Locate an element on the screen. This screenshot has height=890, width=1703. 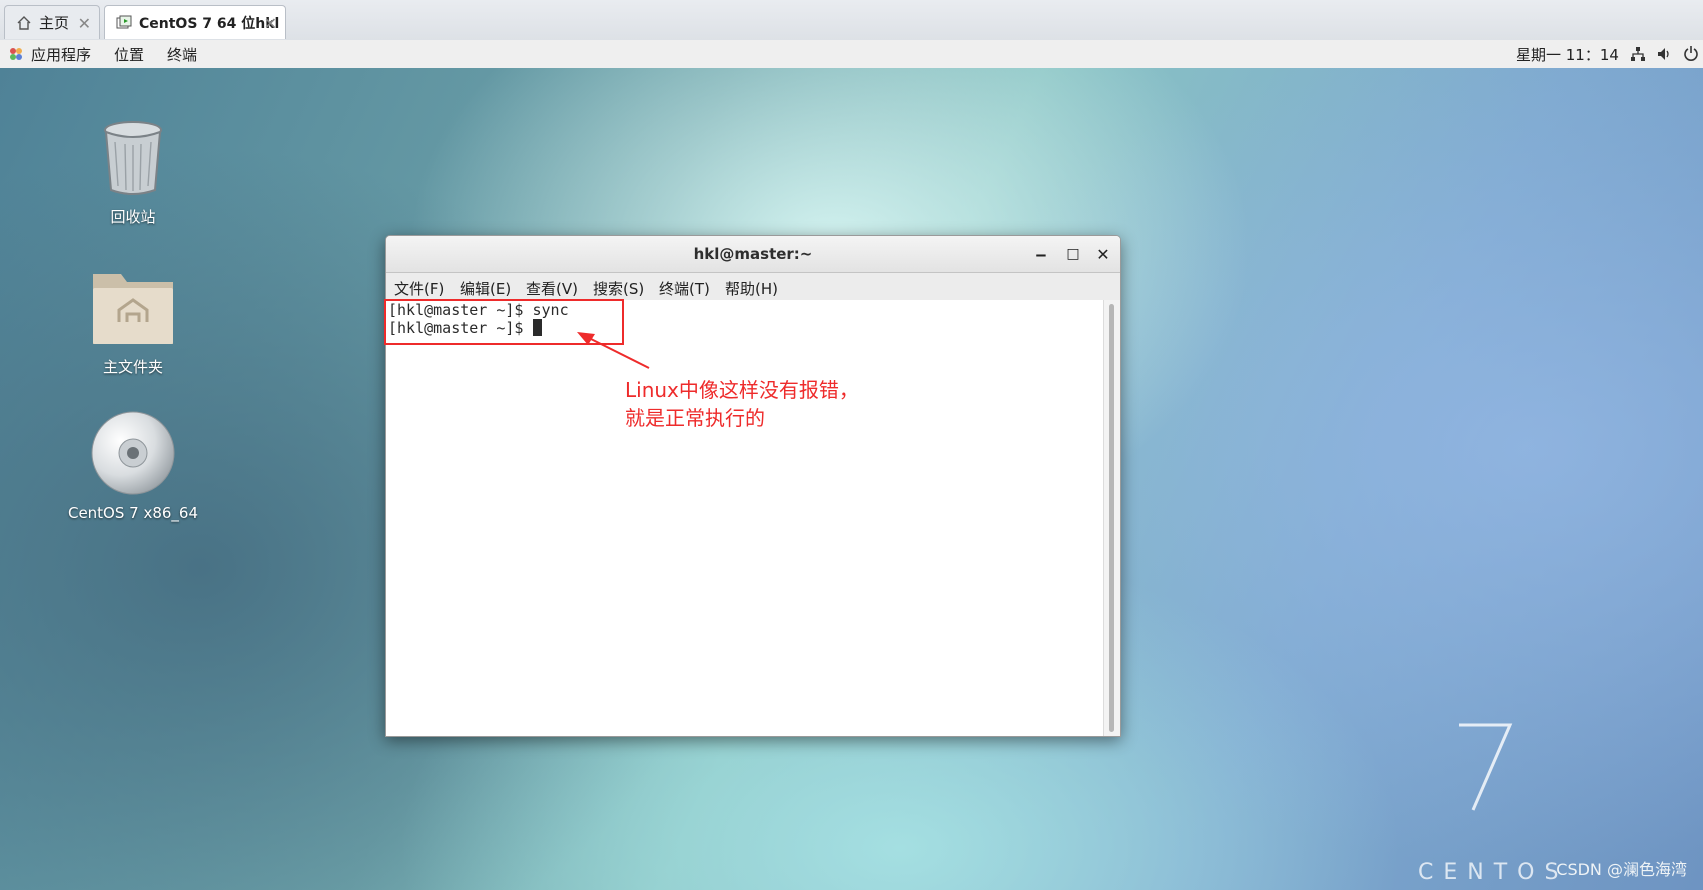
vm-icon is located at coordinates (124, 23).